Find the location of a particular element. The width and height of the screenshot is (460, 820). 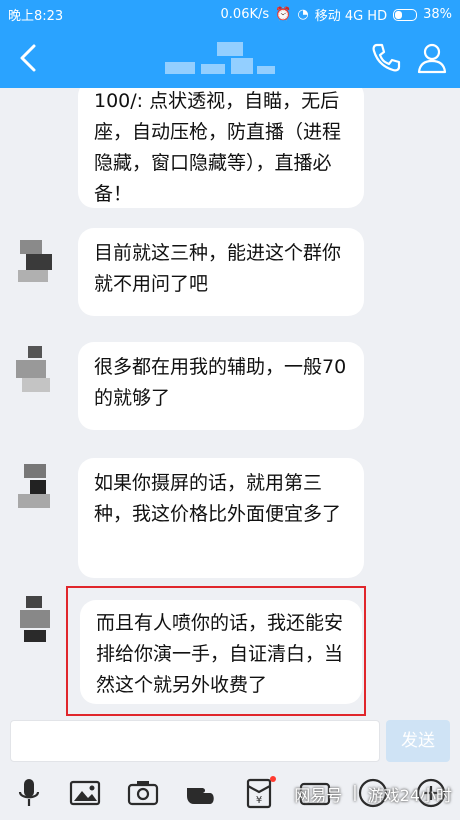

network-speed: 0.06K/s is located at coordinates (245, 14).